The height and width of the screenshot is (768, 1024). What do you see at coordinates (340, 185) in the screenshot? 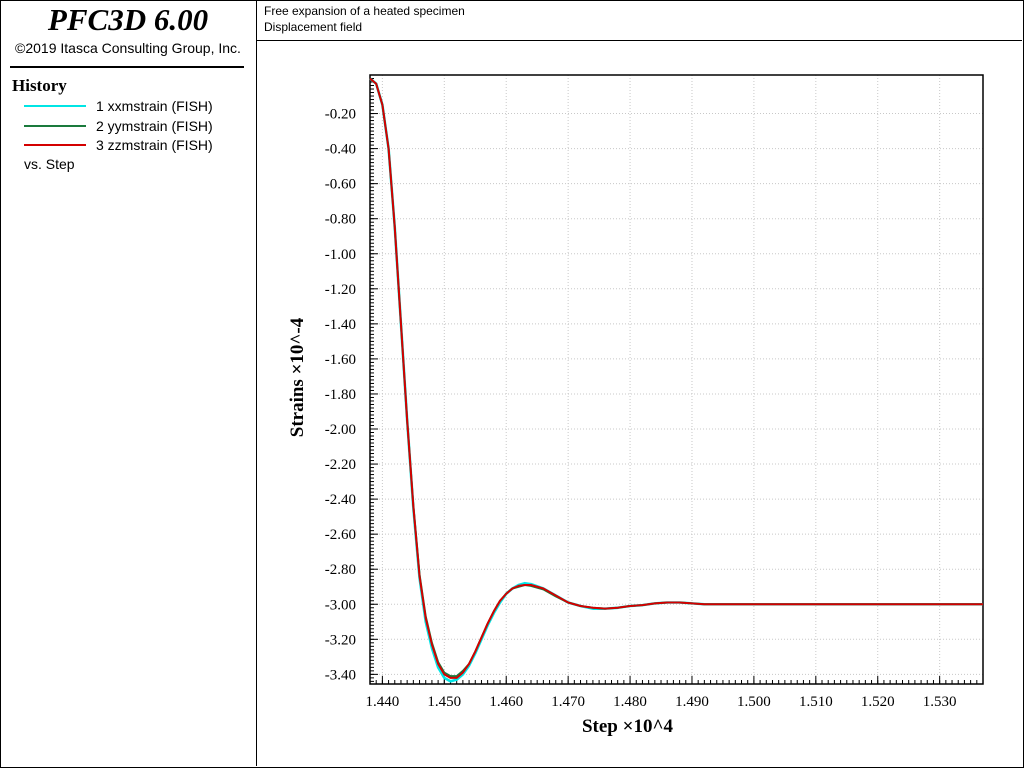
I see `y-tick-label-2: -0.60` at bounding box center [340, 185].